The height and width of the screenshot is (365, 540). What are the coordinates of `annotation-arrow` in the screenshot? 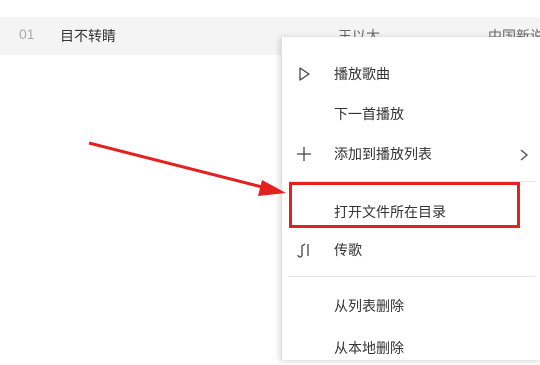 It's located at (187, 168).